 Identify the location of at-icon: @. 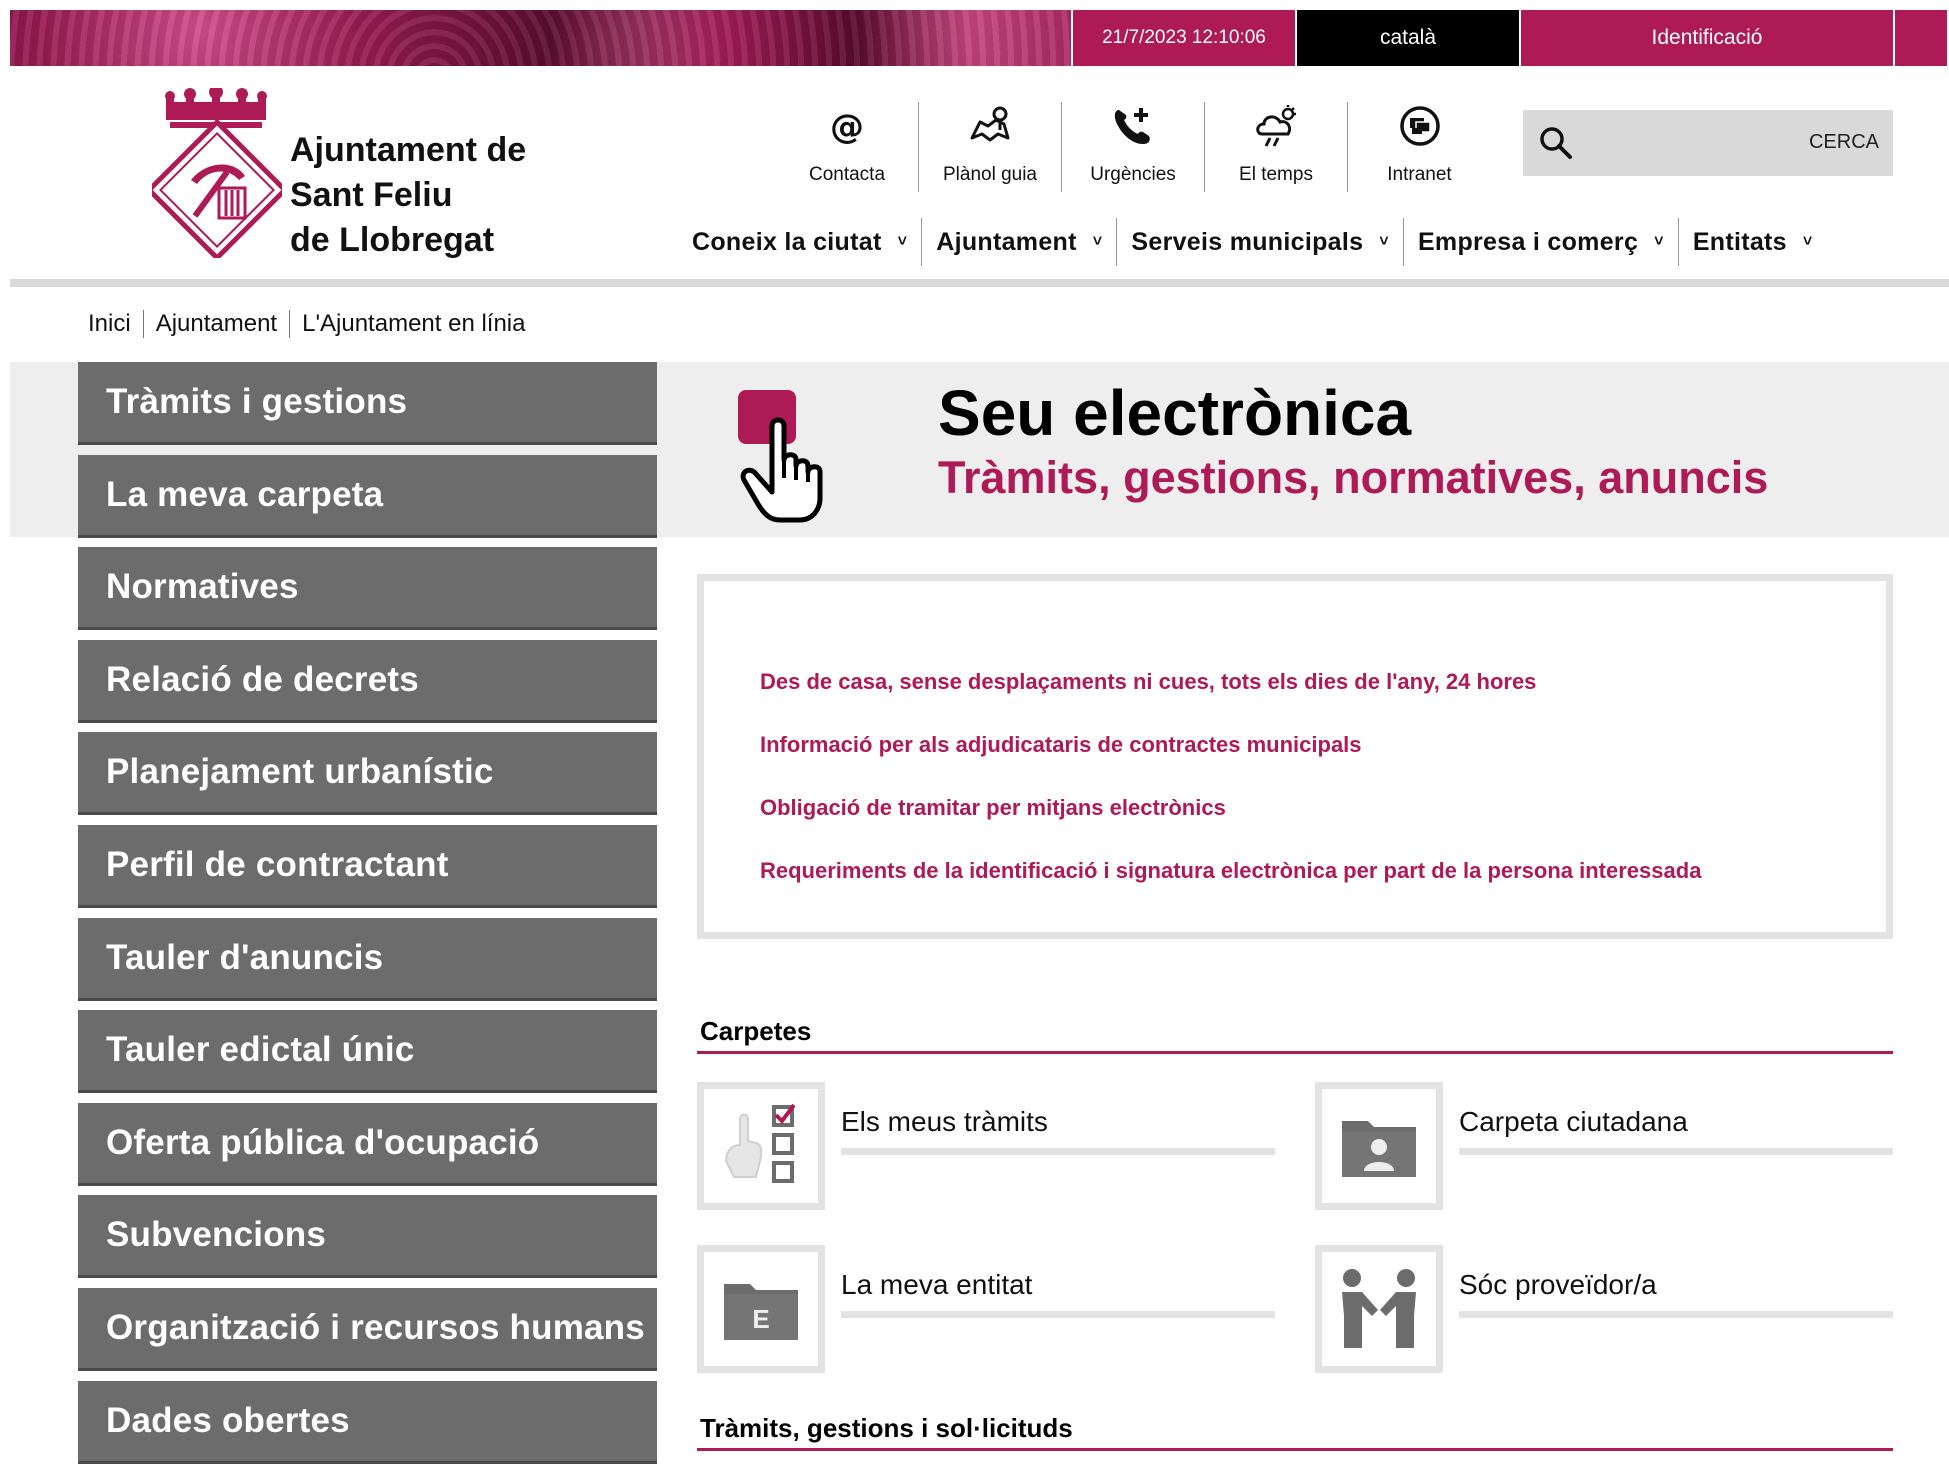
(847, 127).